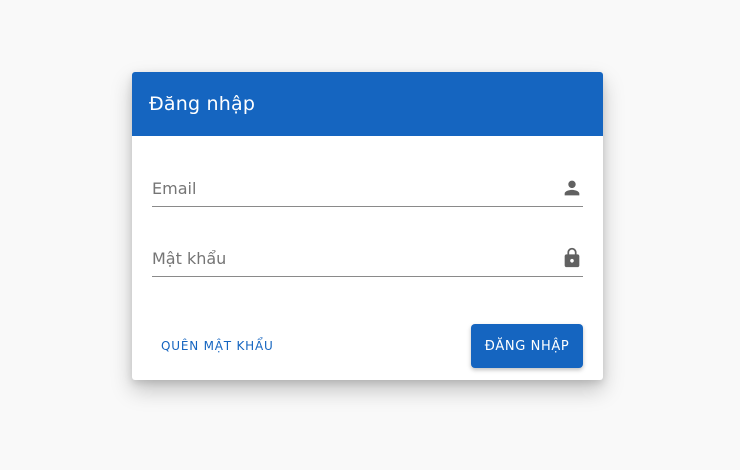 This screenshot has height=470, width=740. What do you see at coordinates (217, 346) in the screenshot?
I see `forgot-password-button: Quên mật khẩu` at bounding box center [217, 346].